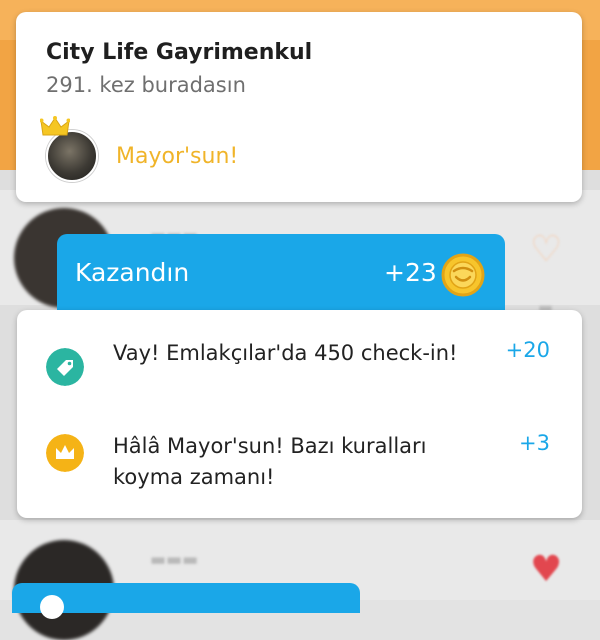 This screenshot has height=640, width=600. Describe the element at coordinates (186, 601) in the screenshot. I see `next-card-bar` at that location.